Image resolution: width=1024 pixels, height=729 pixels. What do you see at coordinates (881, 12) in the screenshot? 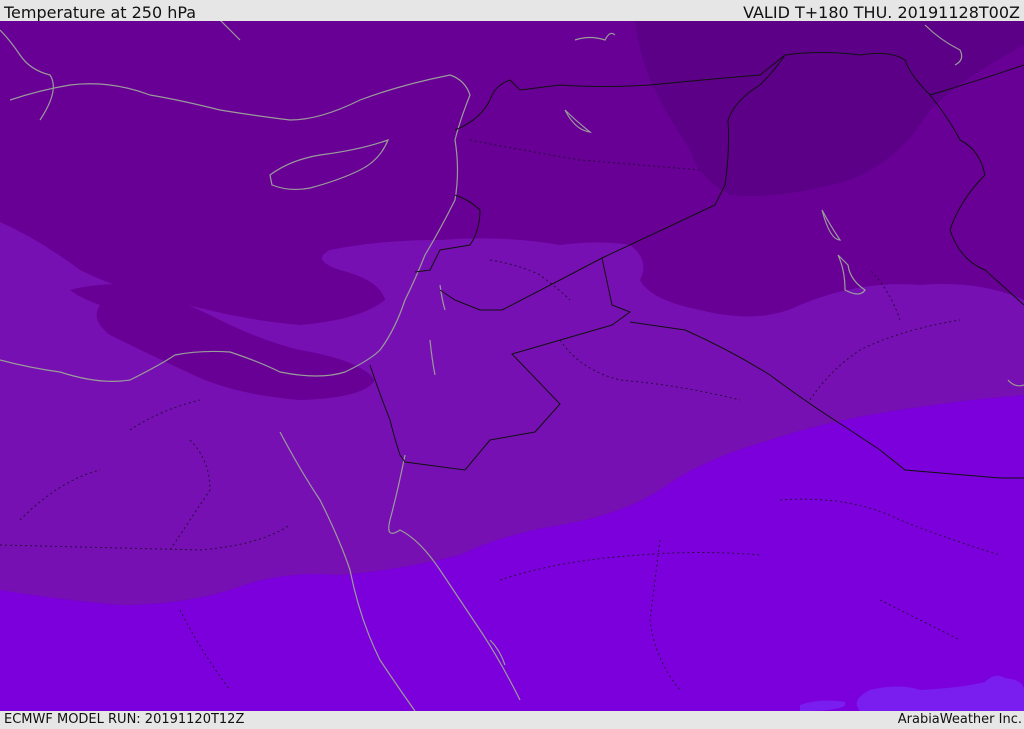
I see `valid-time: VALID T+180 THU. 20191128T00Z` at bounding box center [881, 12].